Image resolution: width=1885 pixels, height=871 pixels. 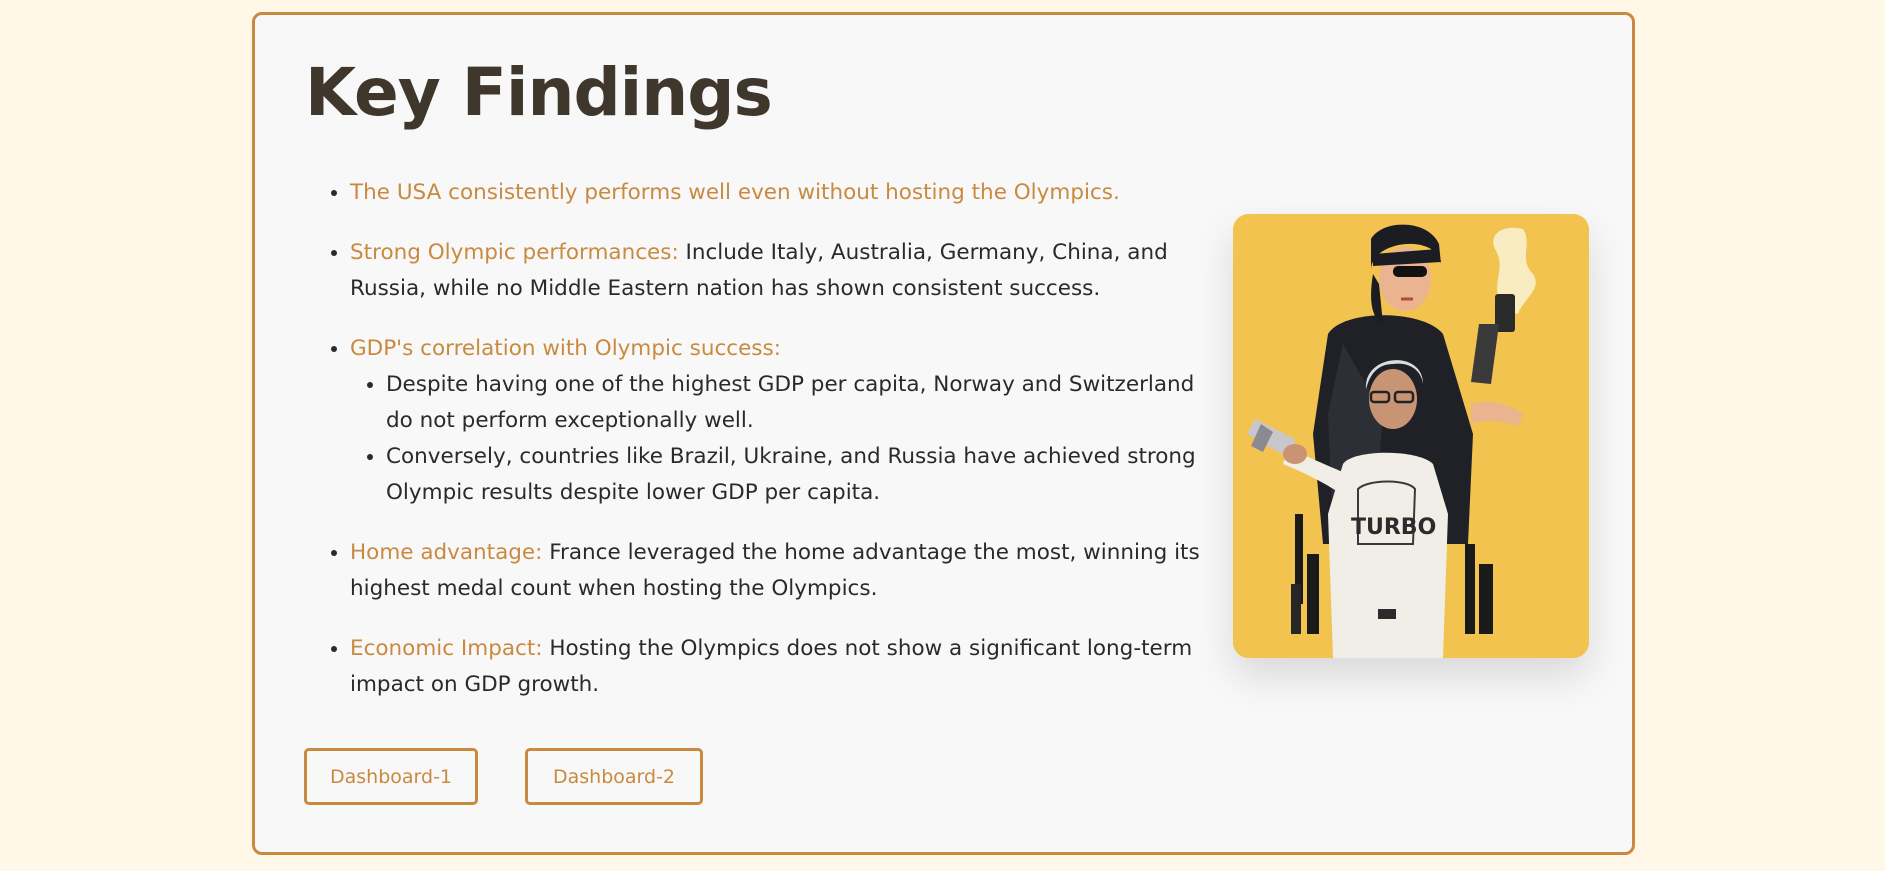 I want to click on page-title: Key Findings, so click(x=539, y=92).